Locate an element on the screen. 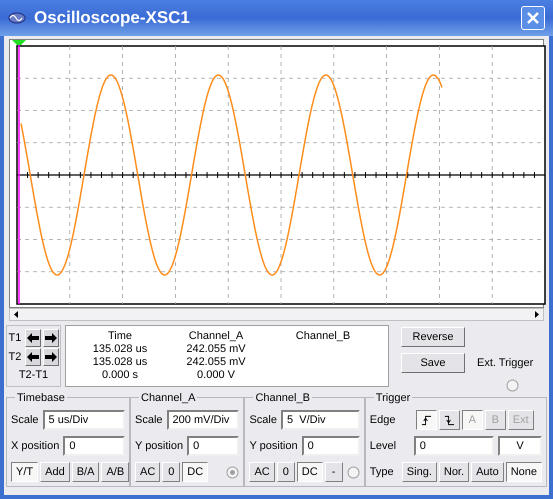 The image size is (553, 499). group-title: Channel_A is located at coordinates (168, 398).